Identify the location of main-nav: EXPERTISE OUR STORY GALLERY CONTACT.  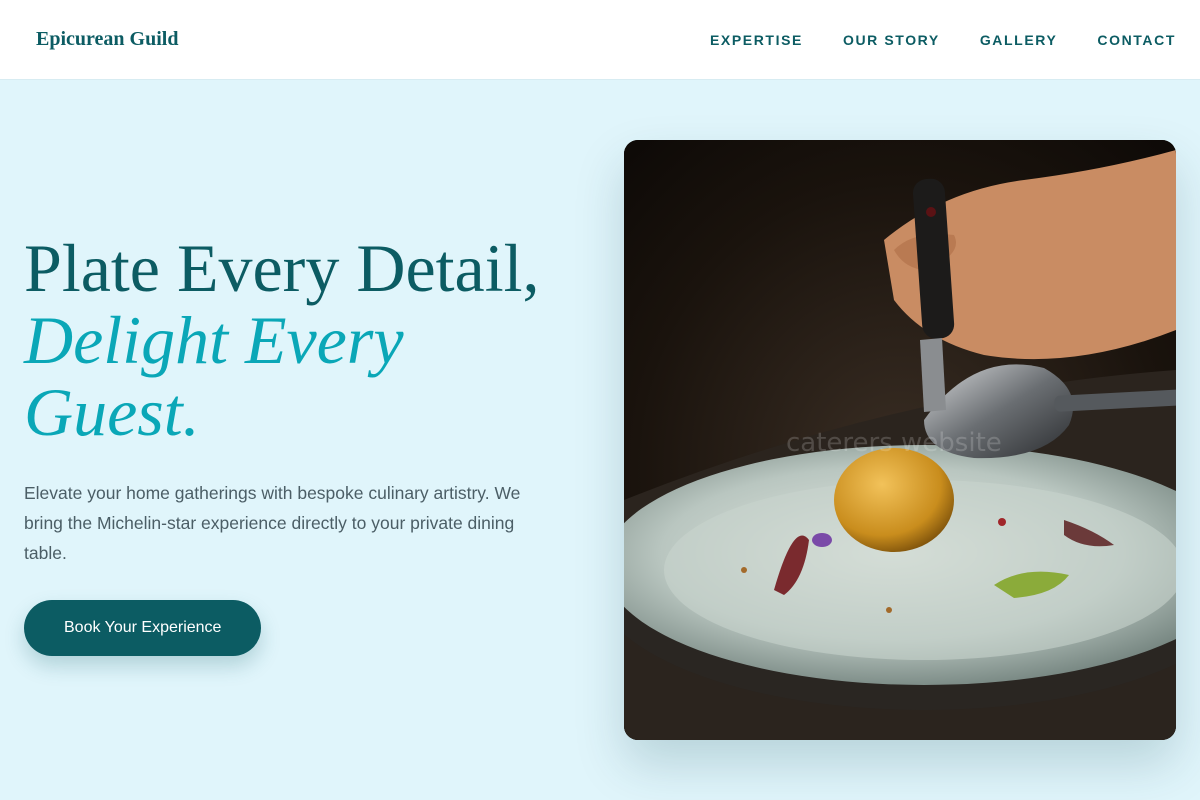
(943, 40).